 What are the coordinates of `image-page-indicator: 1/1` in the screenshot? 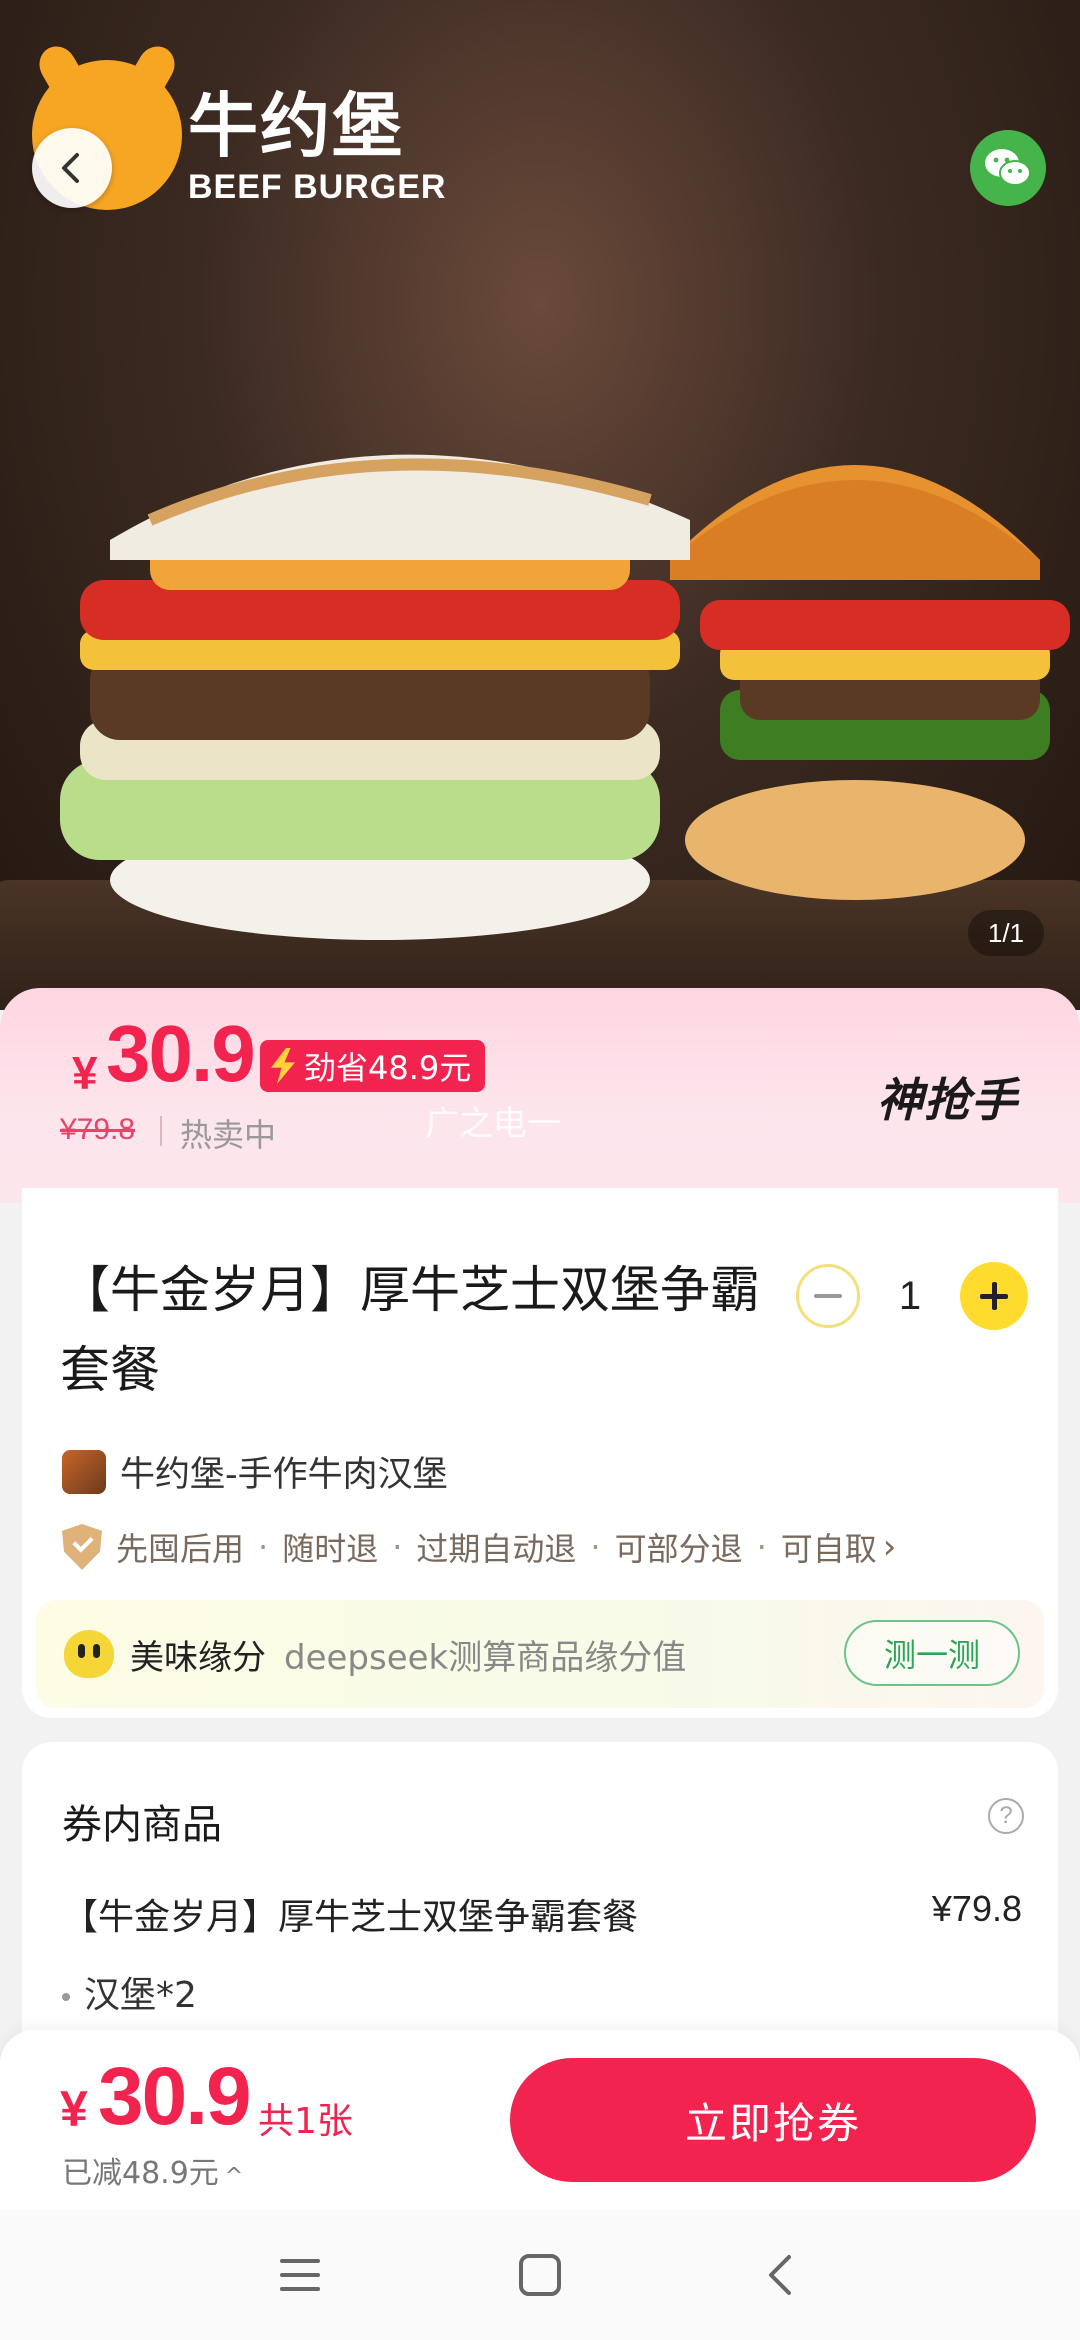 It's located at (1006, 933).